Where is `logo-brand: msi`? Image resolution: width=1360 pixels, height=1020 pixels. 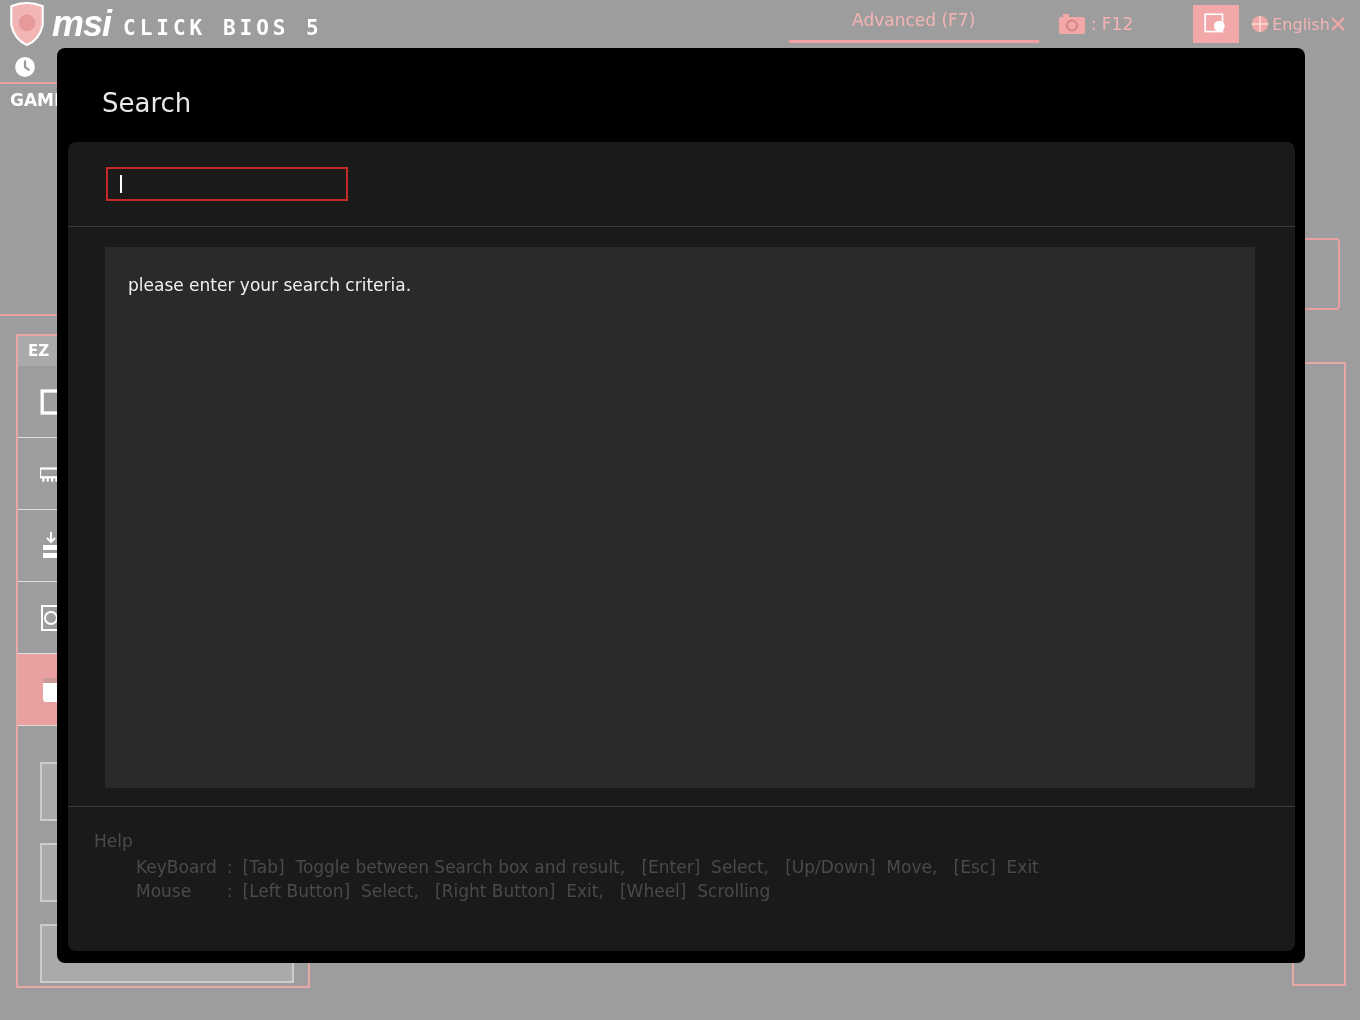
logo-brand: msi is located at coordinates (82, 24).